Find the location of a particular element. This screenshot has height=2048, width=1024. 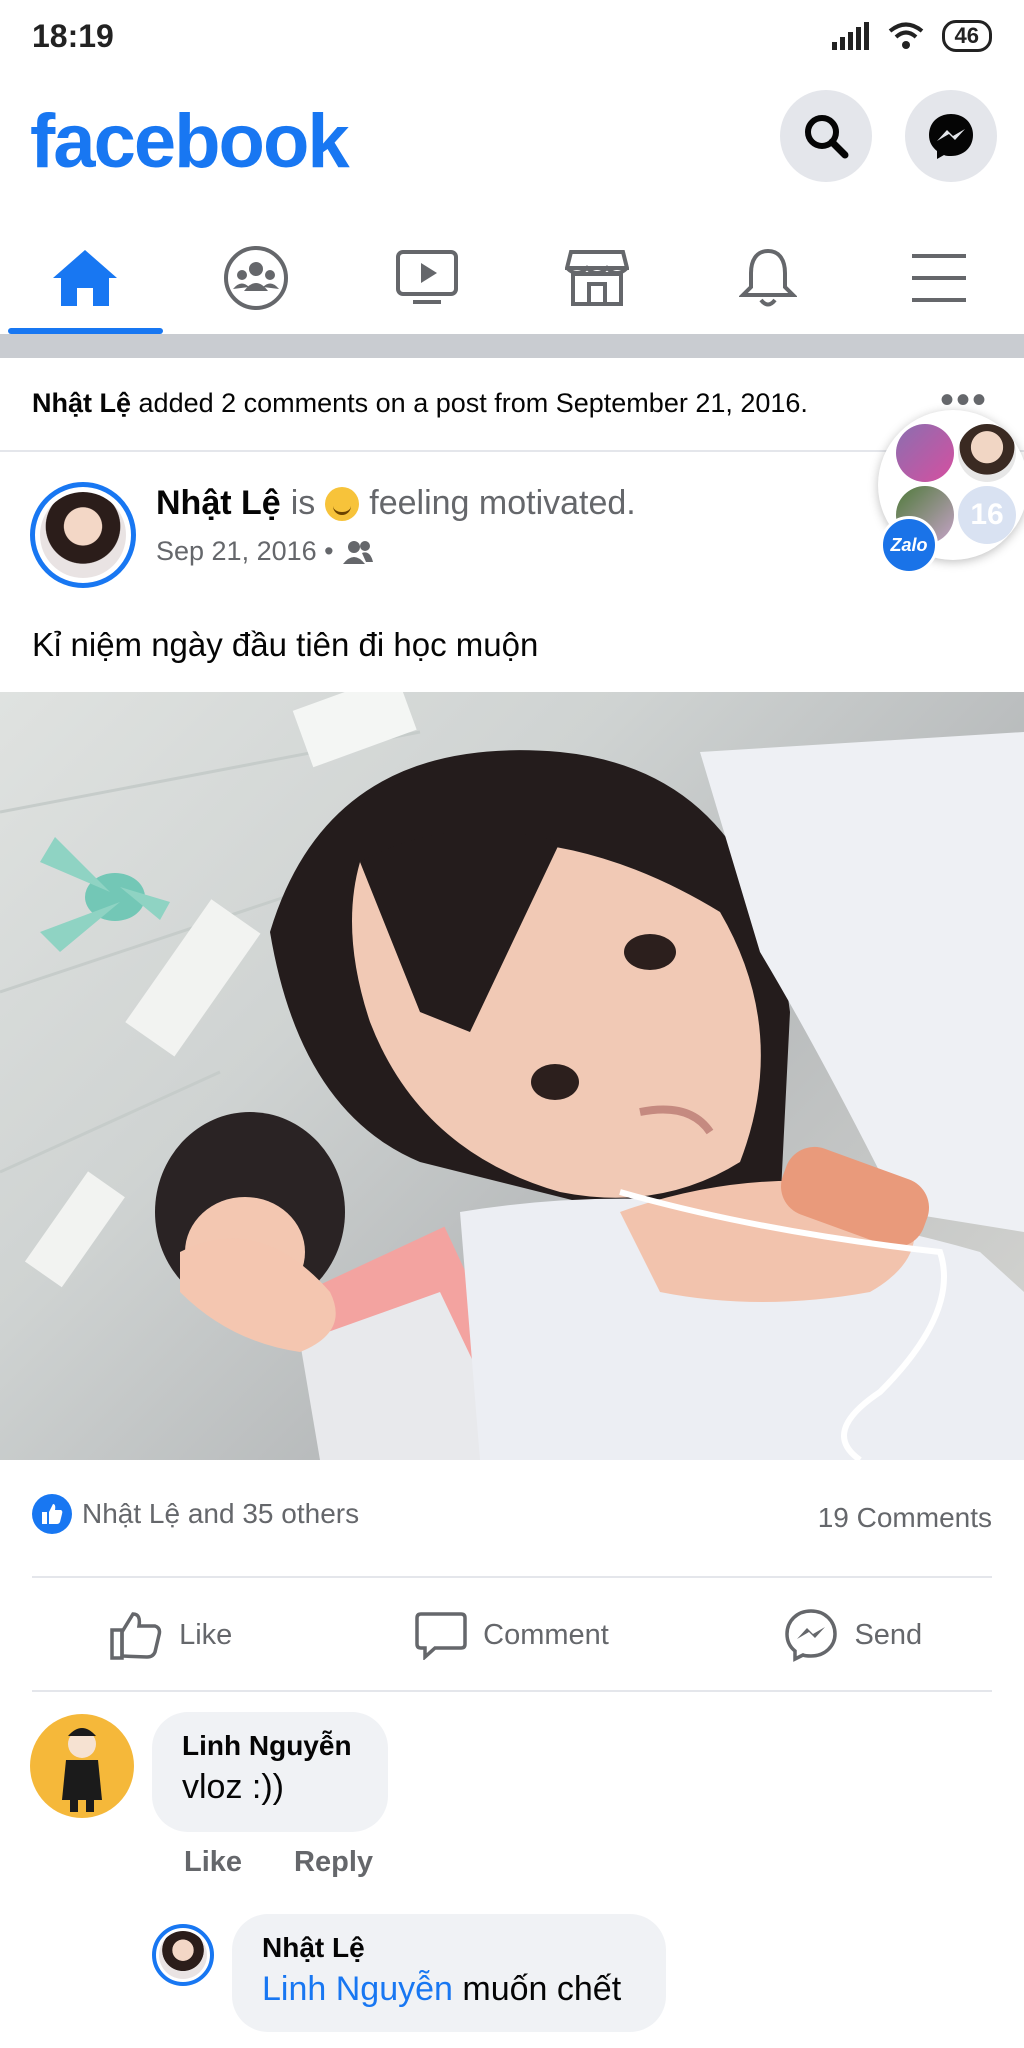

groups-icon is located at coordinates (256, 278).